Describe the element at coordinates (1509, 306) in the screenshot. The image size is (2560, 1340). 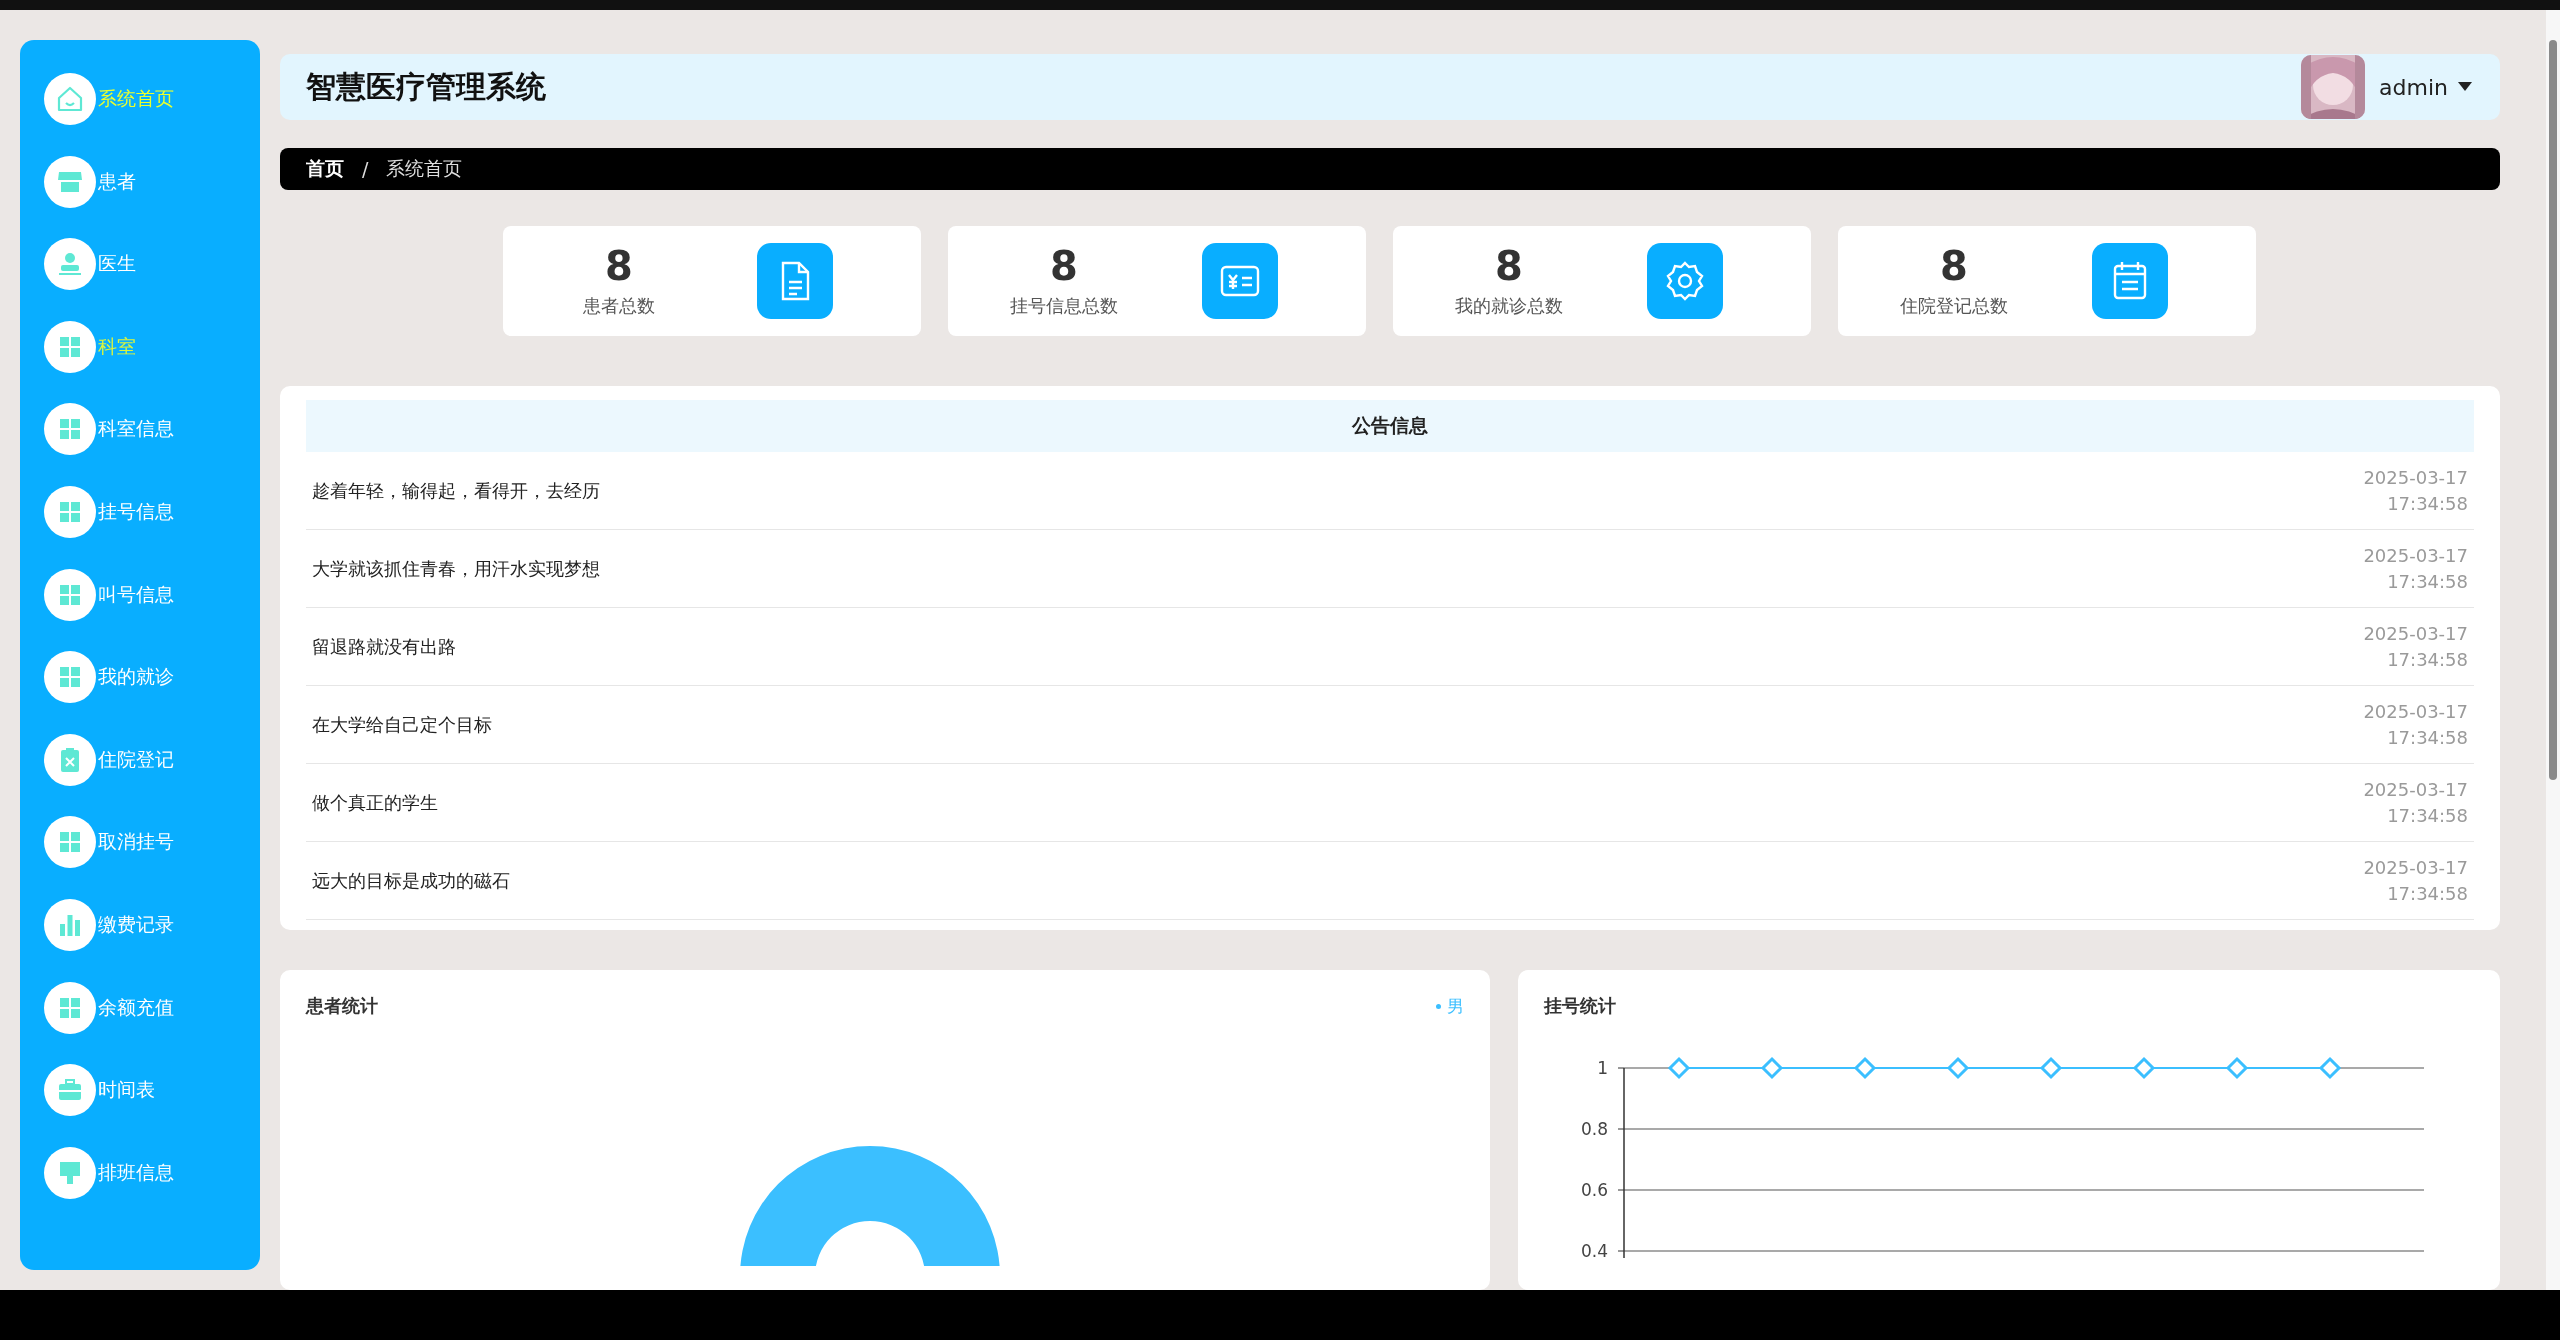
I see `stat-label: 我的就诊总数` at that location.